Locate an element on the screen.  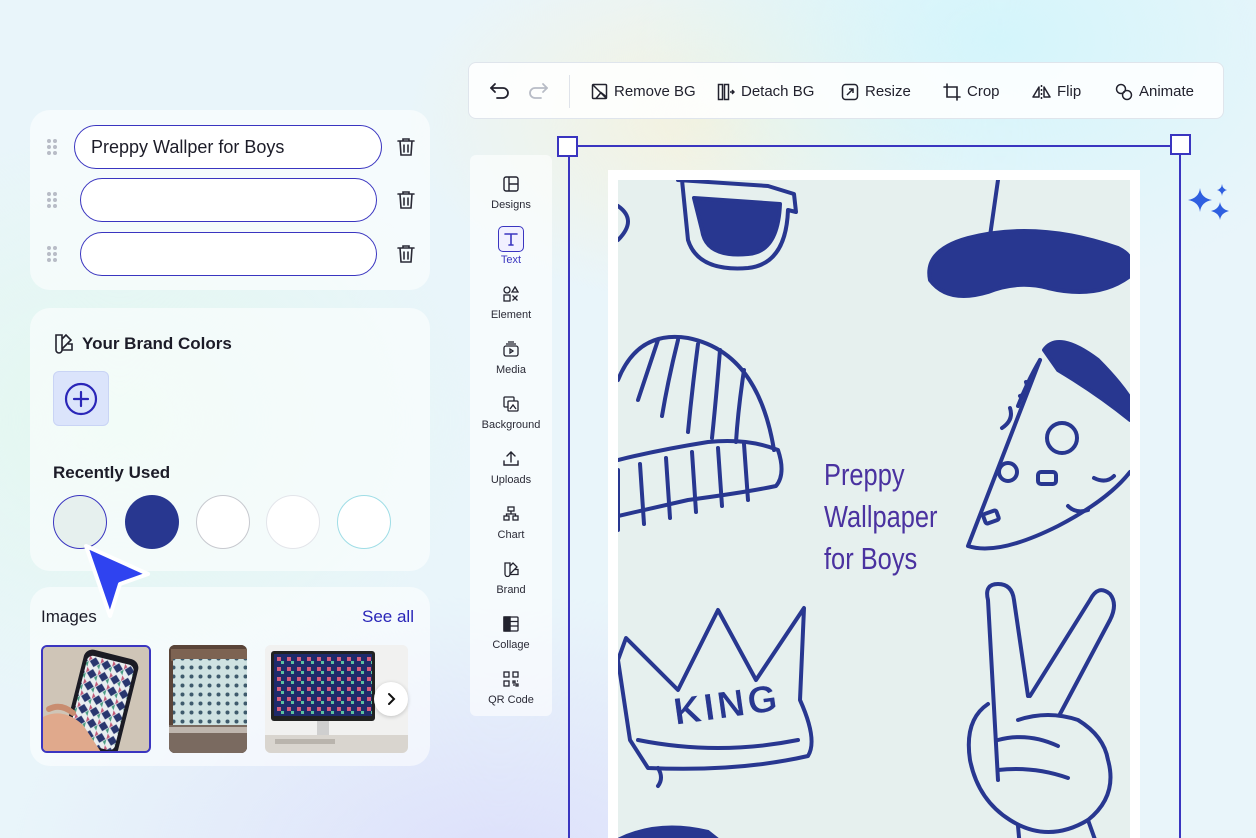
sidebar-item-label: Collage is located at coordinates (511, 645).